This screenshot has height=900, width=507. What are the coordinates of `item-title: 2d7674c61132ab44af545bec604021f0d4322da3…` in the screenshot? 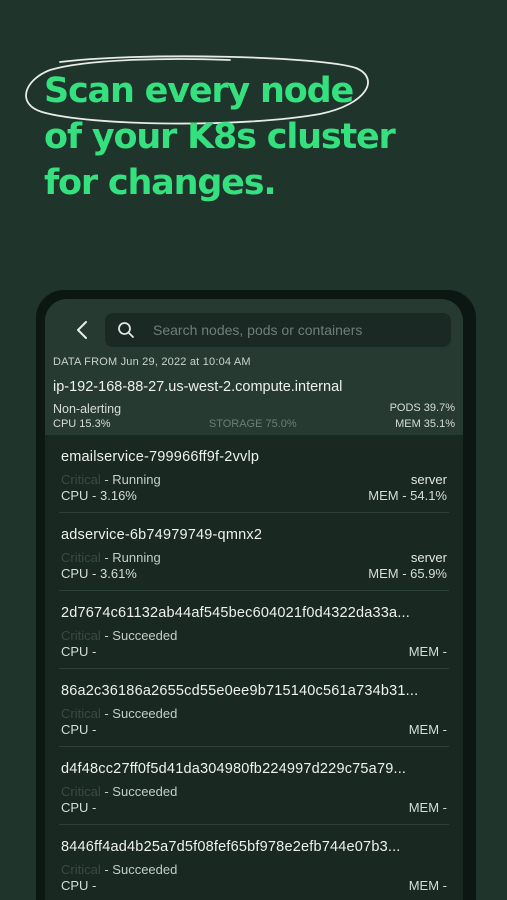 It's located at (236, 613).